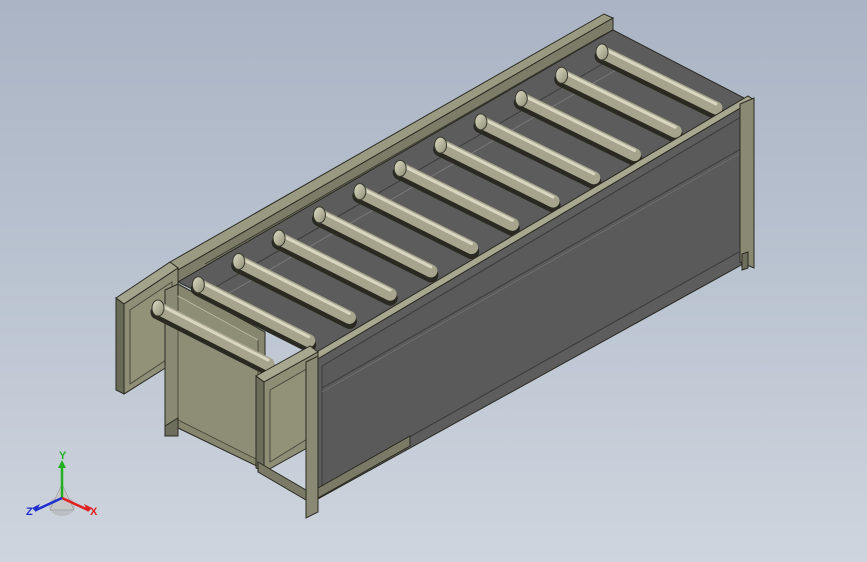 This screenshot has height=562, width=867. Describe the element at coordinates (29, 512) in the screenshot. I see `z-axis-label: Z` at that location.